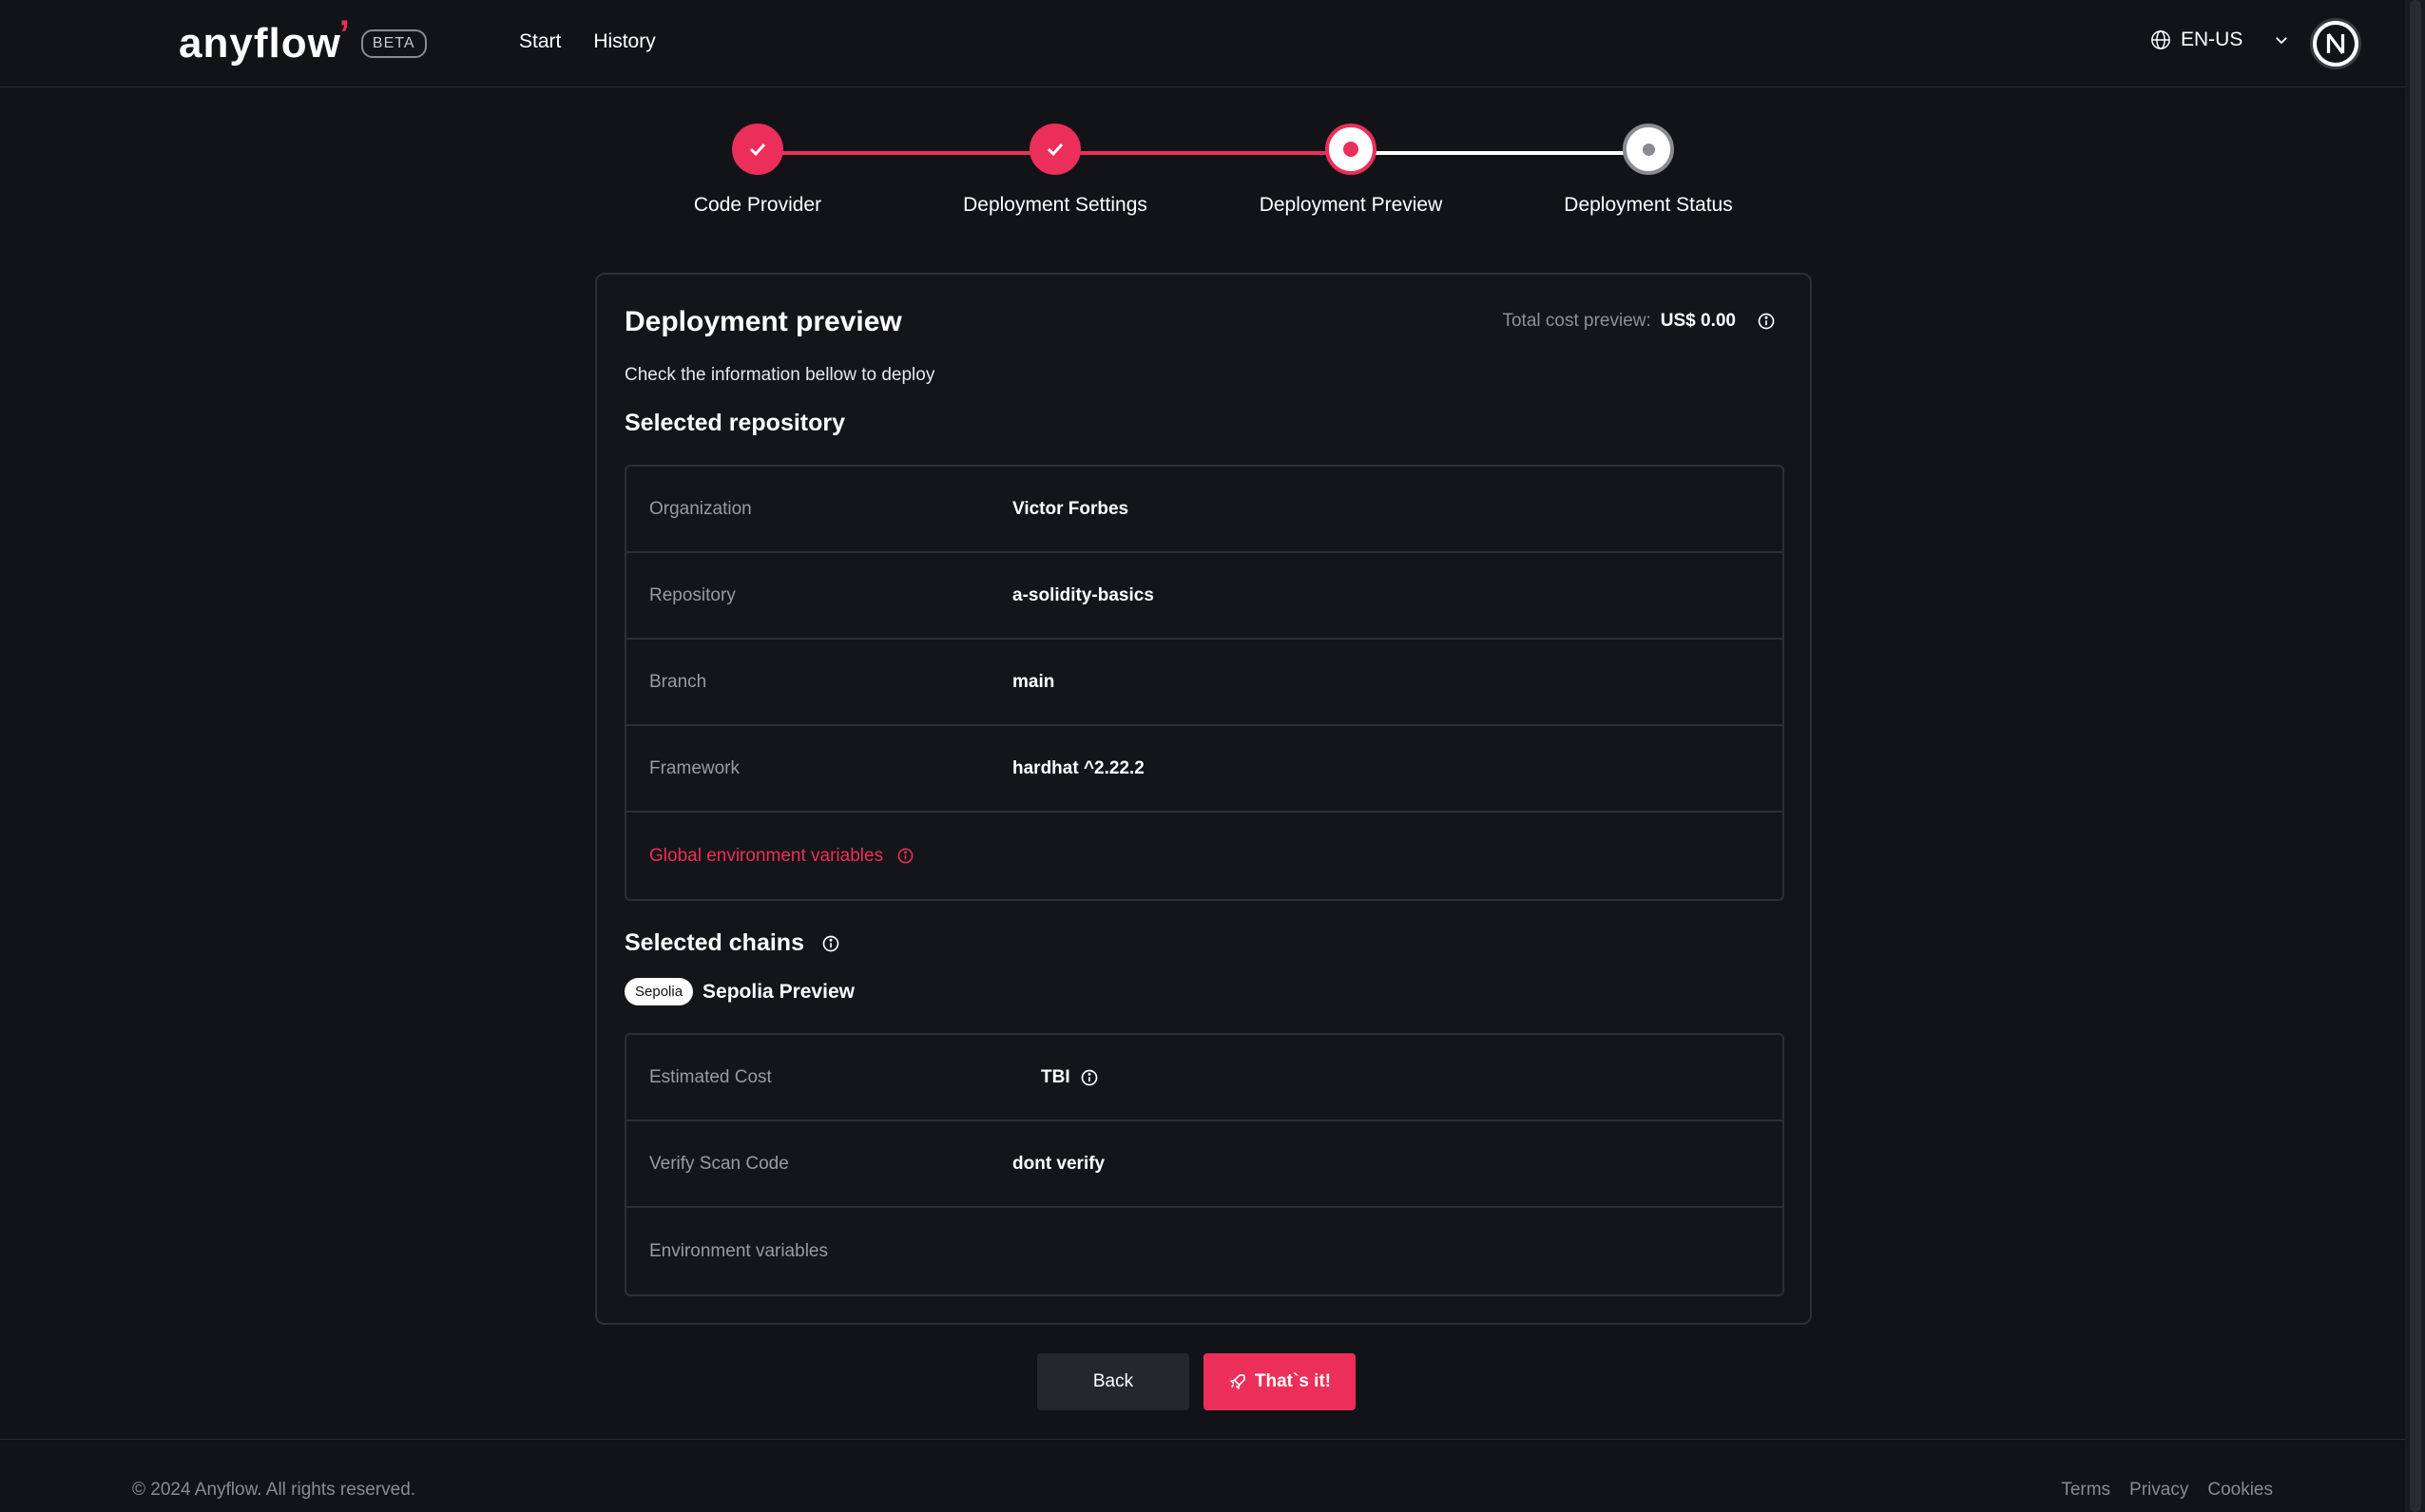 The width and height of the screenshot is (2425, 1512). What do you see at coordinates (700, 508) in the screenshot?
I see `row-label: Organization` at bounding box center [700, 508].